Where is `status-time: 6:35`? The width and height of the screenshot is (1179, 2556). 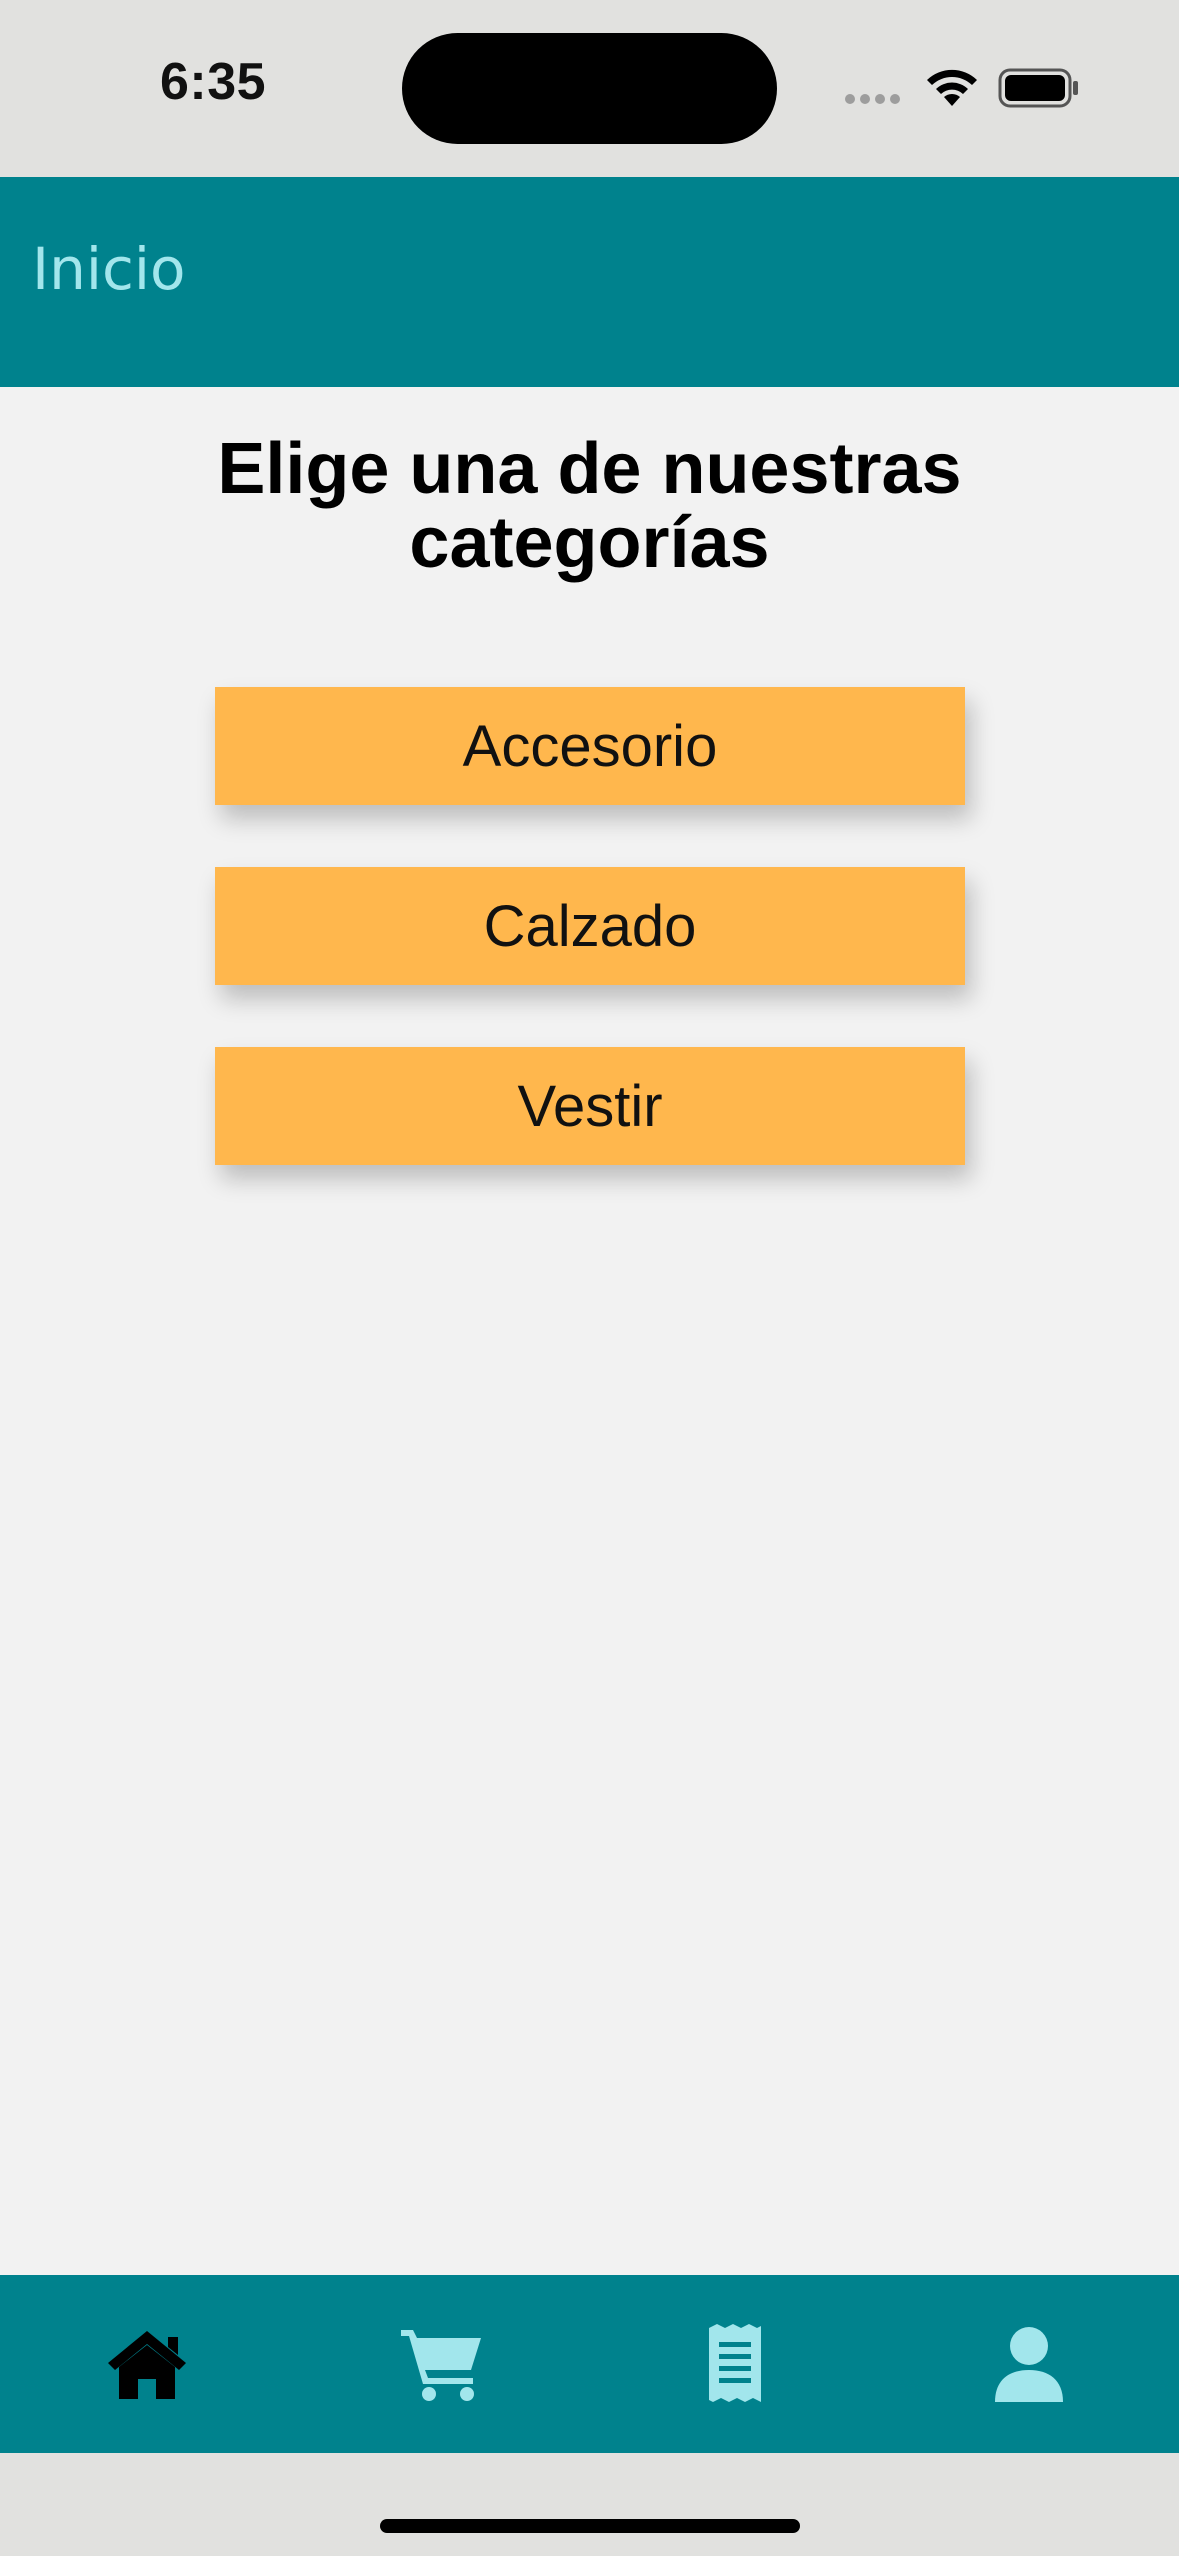
status-time: 6:35 is located at coordinates (213, 82).